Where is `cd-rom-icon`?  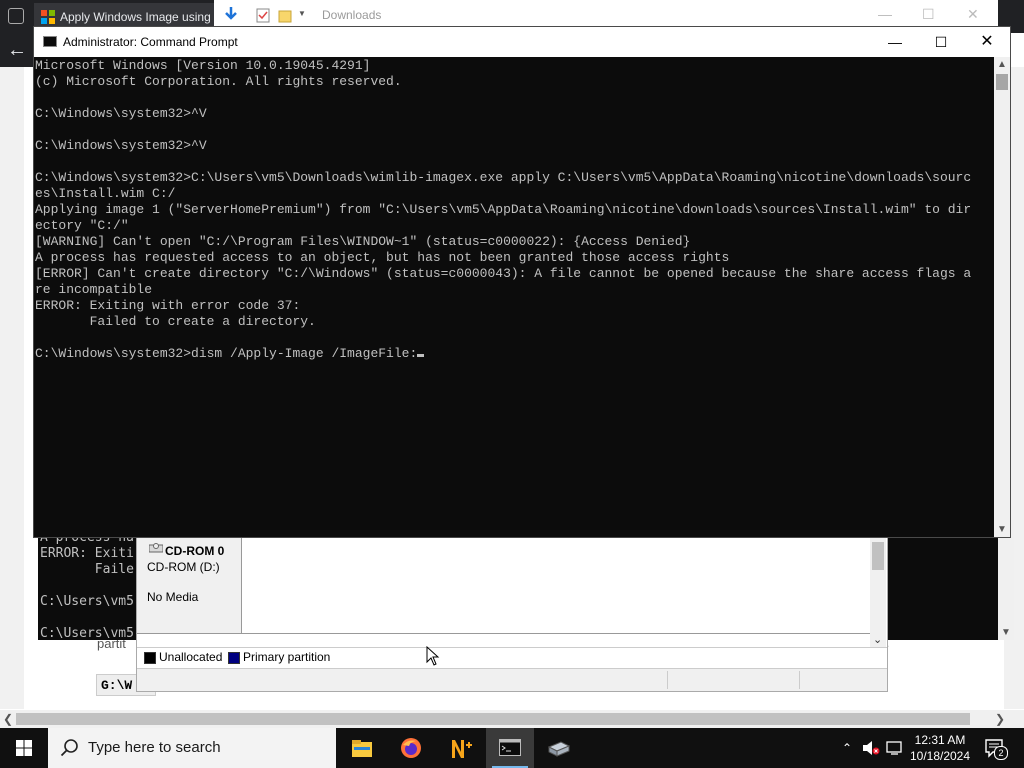 cd-rom-icon is located at coordinates (156, 548).